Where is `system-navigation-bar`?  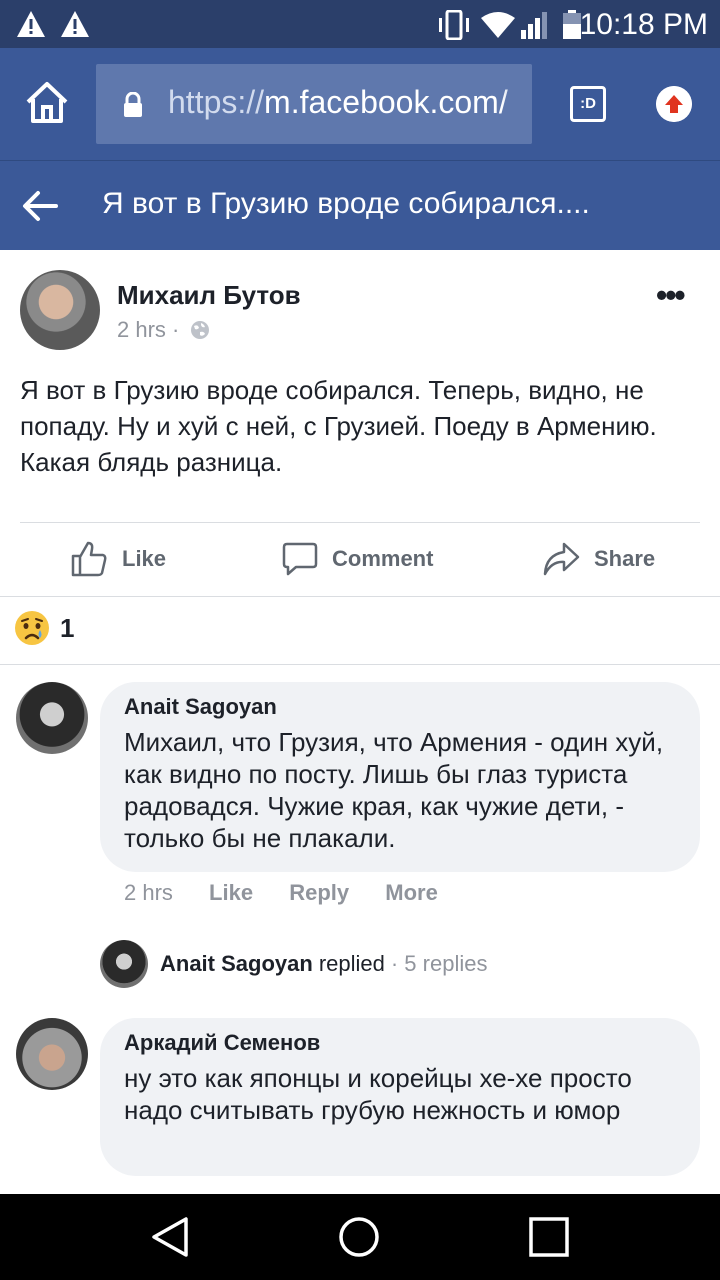 system-navigation-bar is located at coordinates (360, 1237).